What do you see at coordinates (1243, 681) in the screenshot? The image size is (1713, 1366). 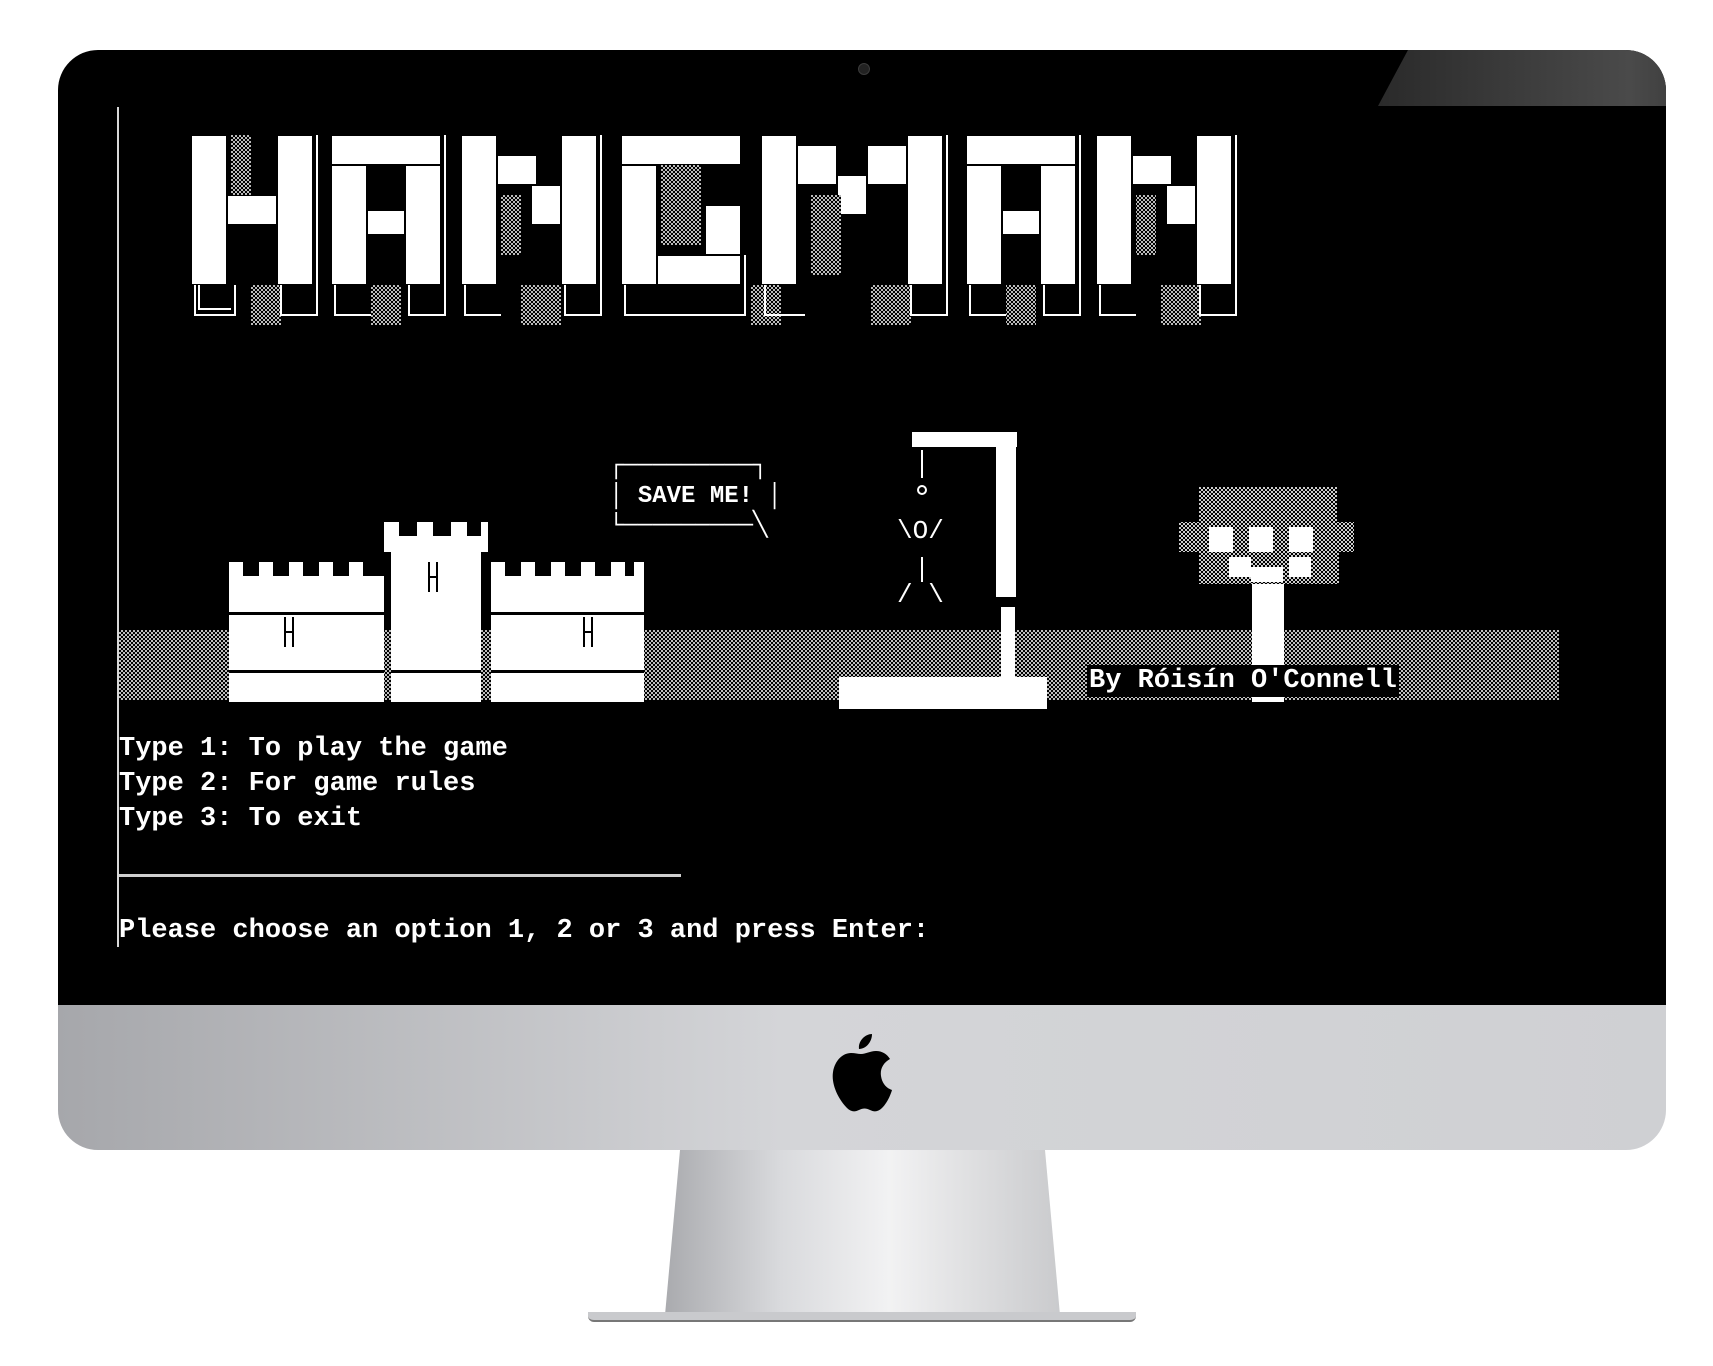 I see `author-byline: By Róisín O'Connell` at bounding box center [1243, 681].